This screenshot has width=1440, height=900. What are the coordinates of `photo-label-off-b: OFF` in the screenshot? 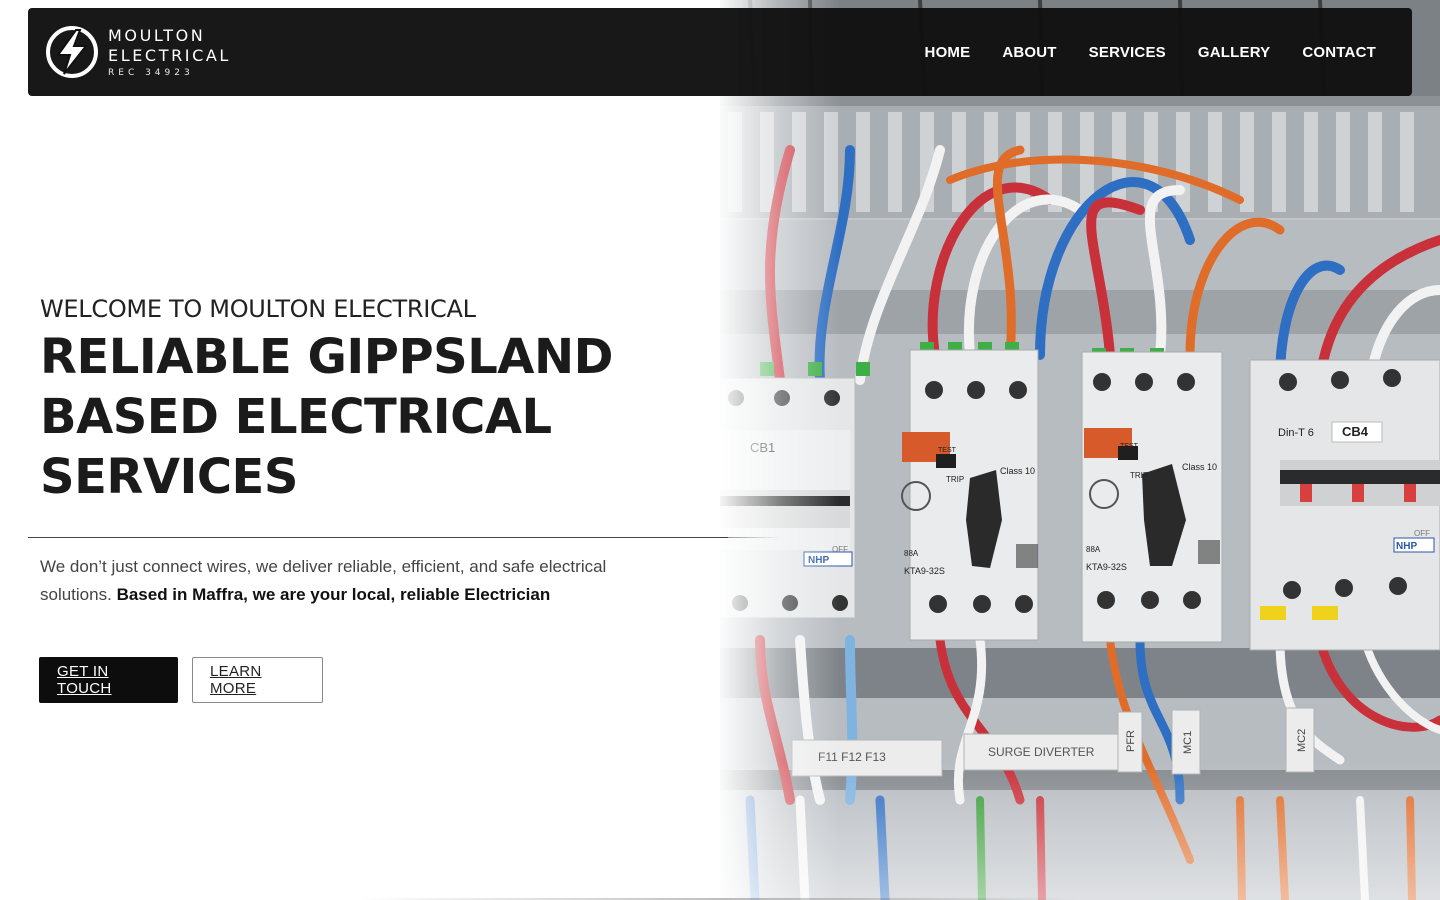 It's located at (1422, 533).